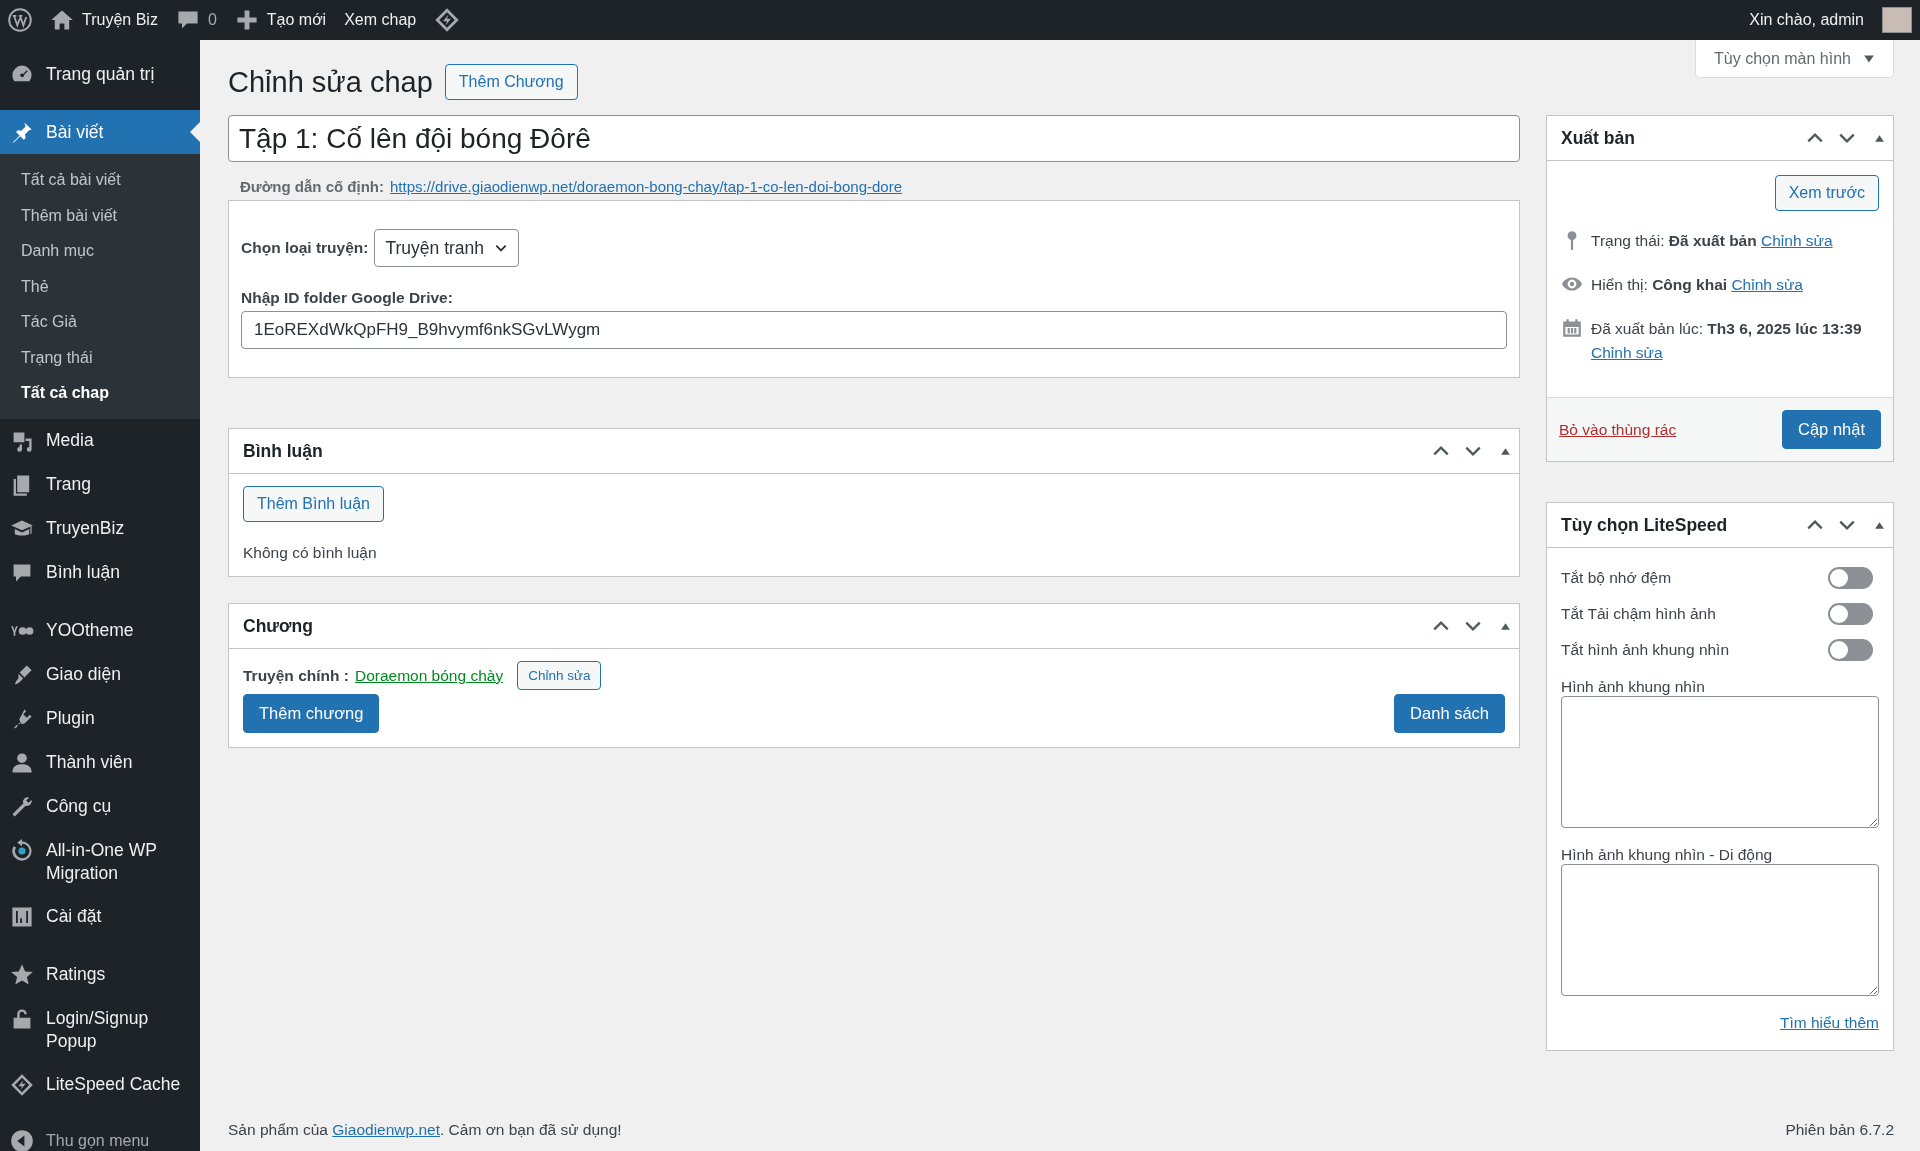  What do you see at coordinates (22, 762) in the screenshot?
I see `person-icon` at bounding box center [22, 762].